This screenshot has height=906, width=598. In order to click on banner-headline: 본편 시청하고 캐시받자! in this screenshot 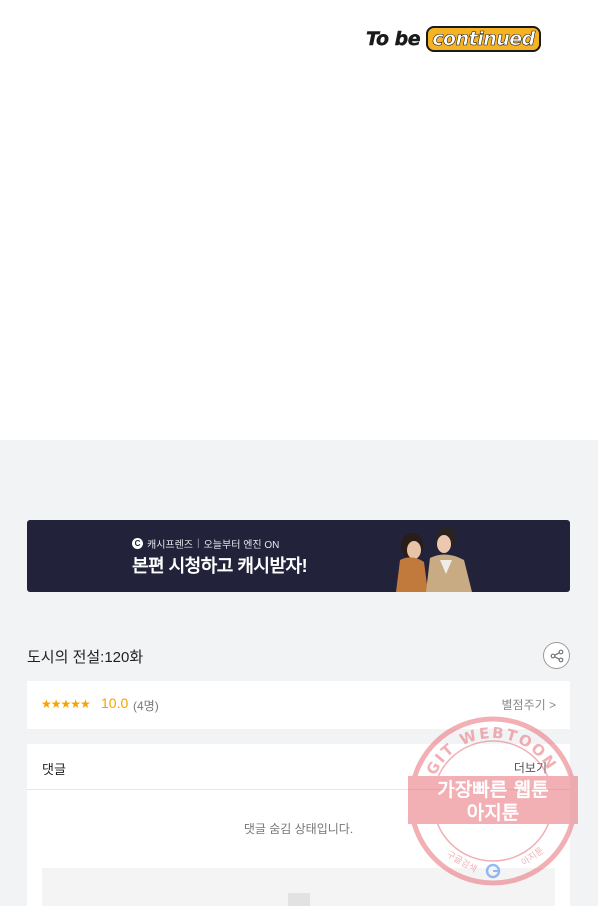, I will do `click(220, 566)`.